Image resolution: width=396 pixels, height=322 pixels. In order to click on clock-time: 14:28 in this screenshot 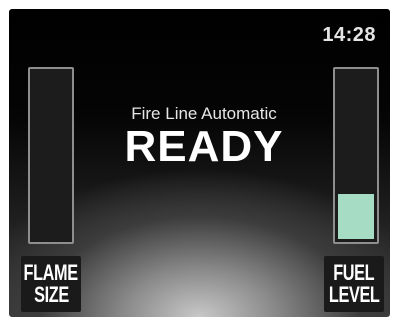, I will do `click(349, 35)`.